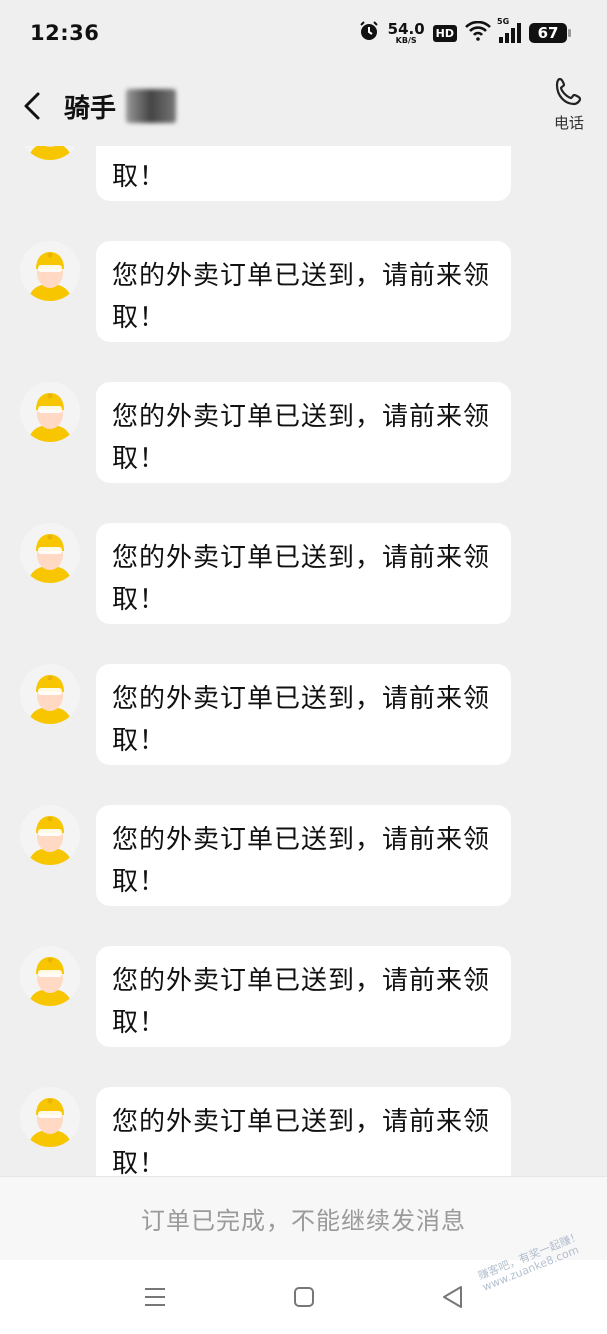 The image size is (607, 1334). I want to click on wifi-icon, so click(478, 32).